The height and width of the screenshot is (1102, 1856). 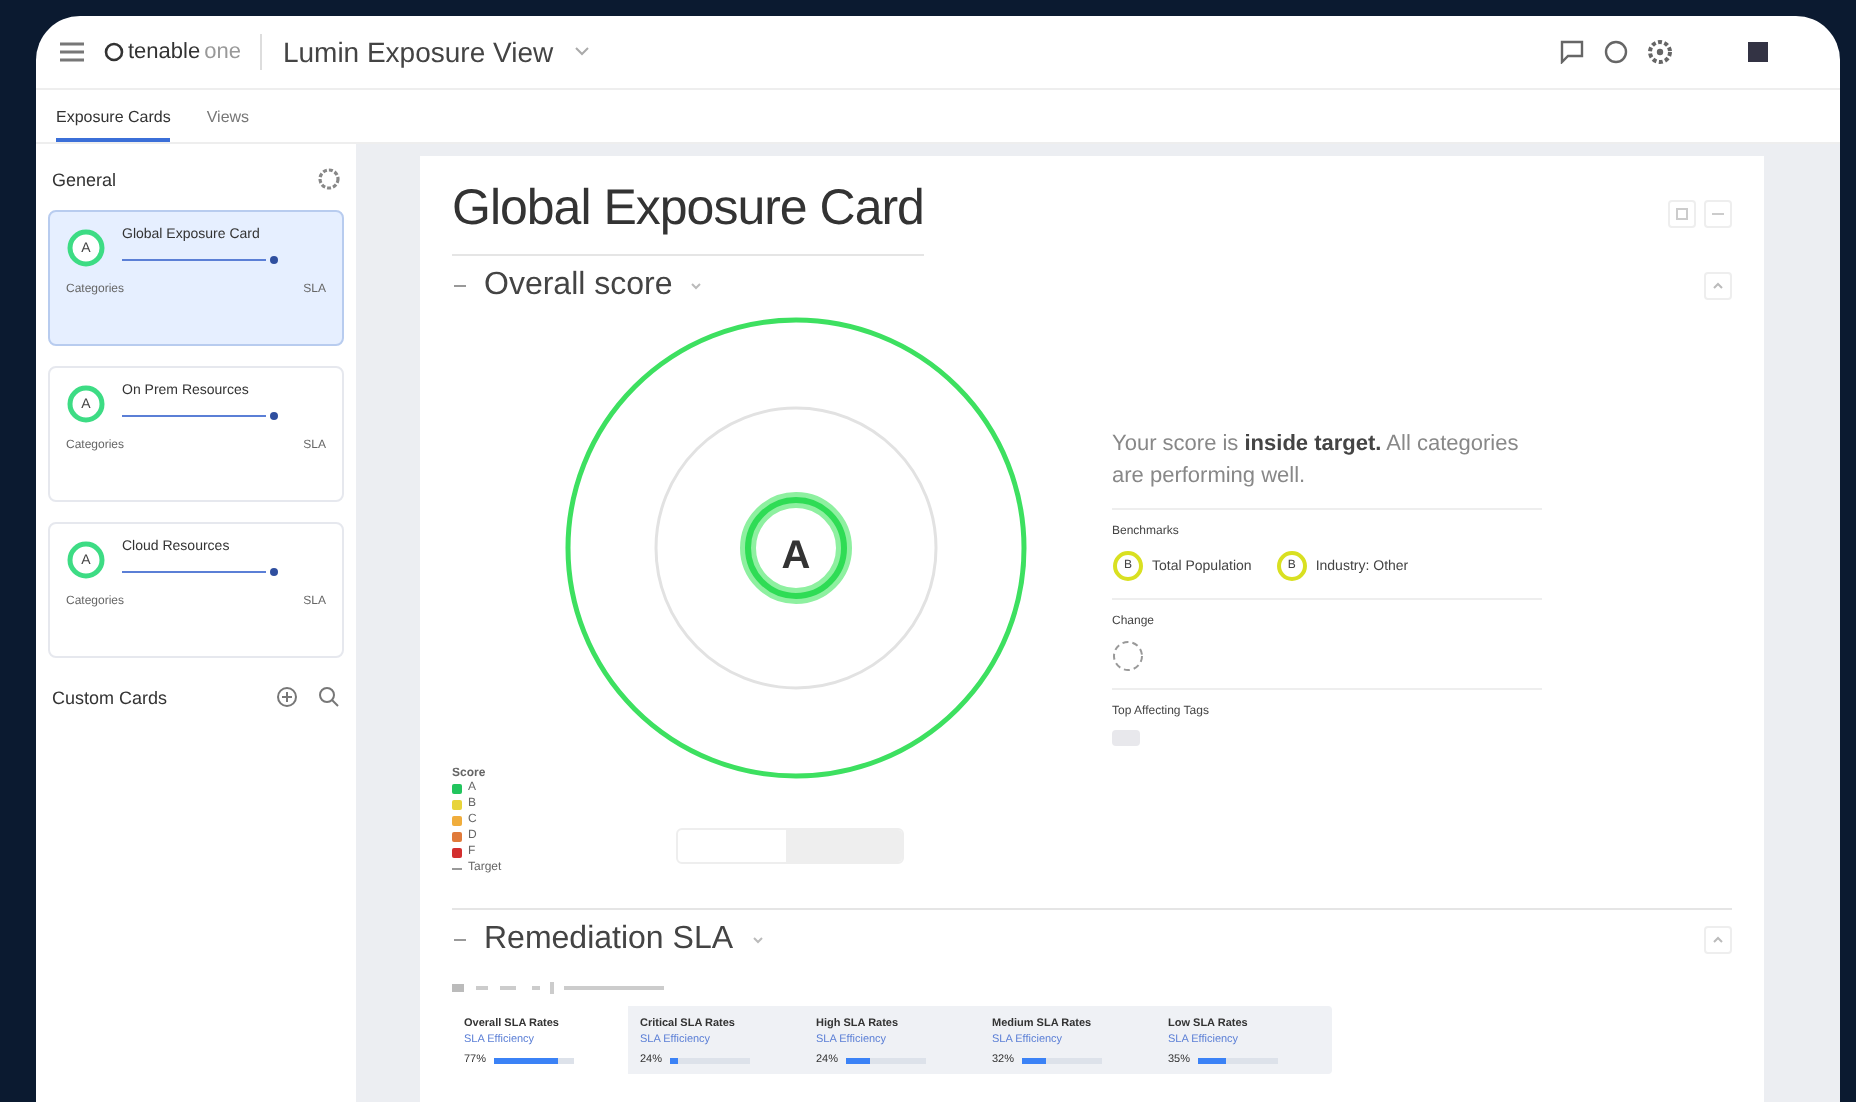 I want to click on logo: tenable one, so click(x=172, y=52).